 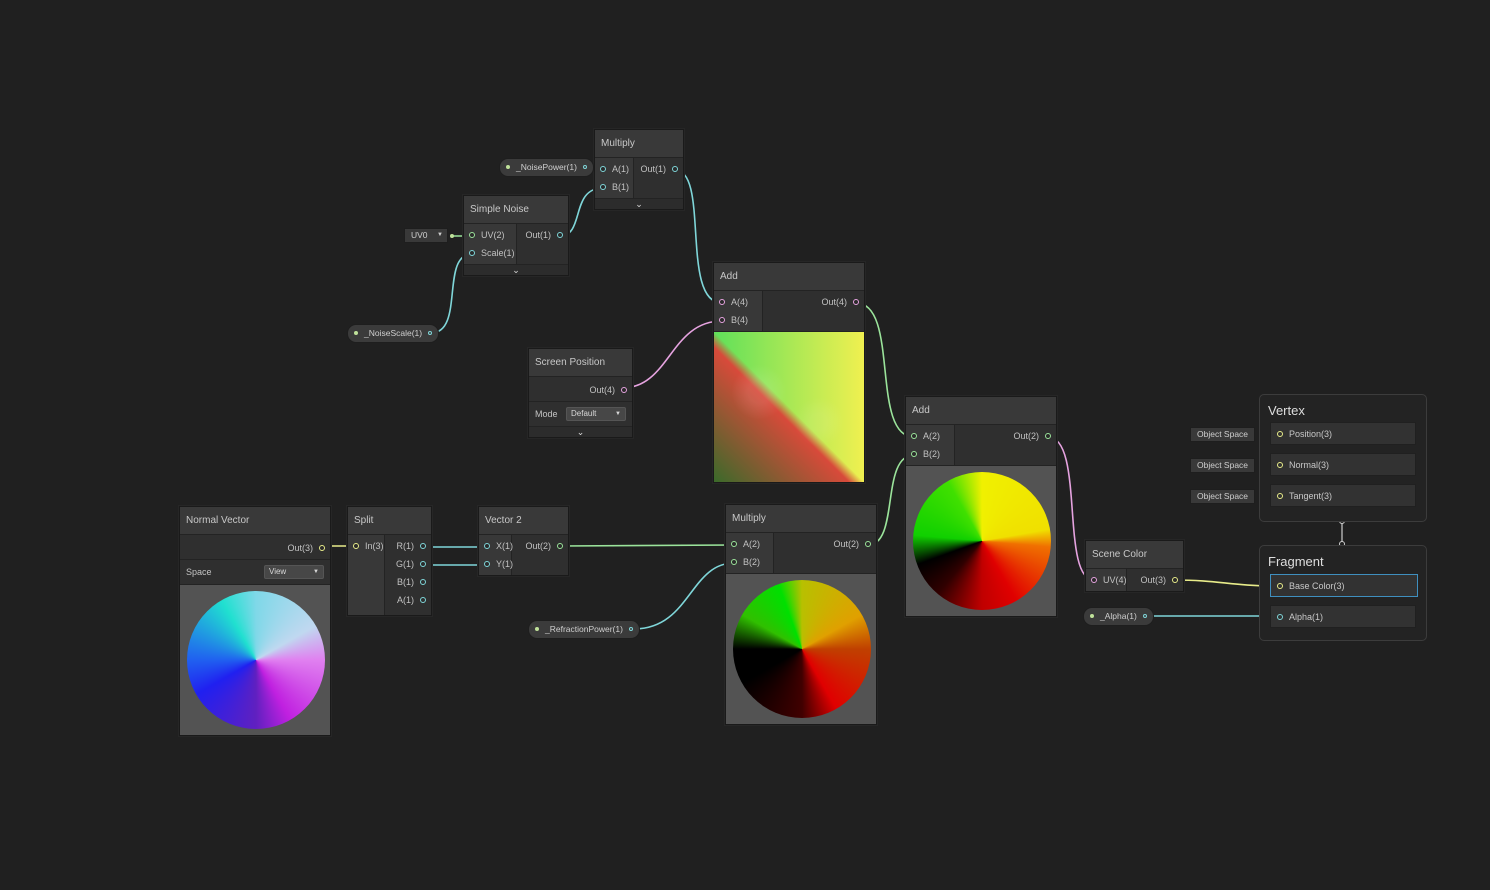 What do you see at coordinates (405, 564) in the screenshot?
I see `port-label: G(1)` at bounding box center [405, 564].